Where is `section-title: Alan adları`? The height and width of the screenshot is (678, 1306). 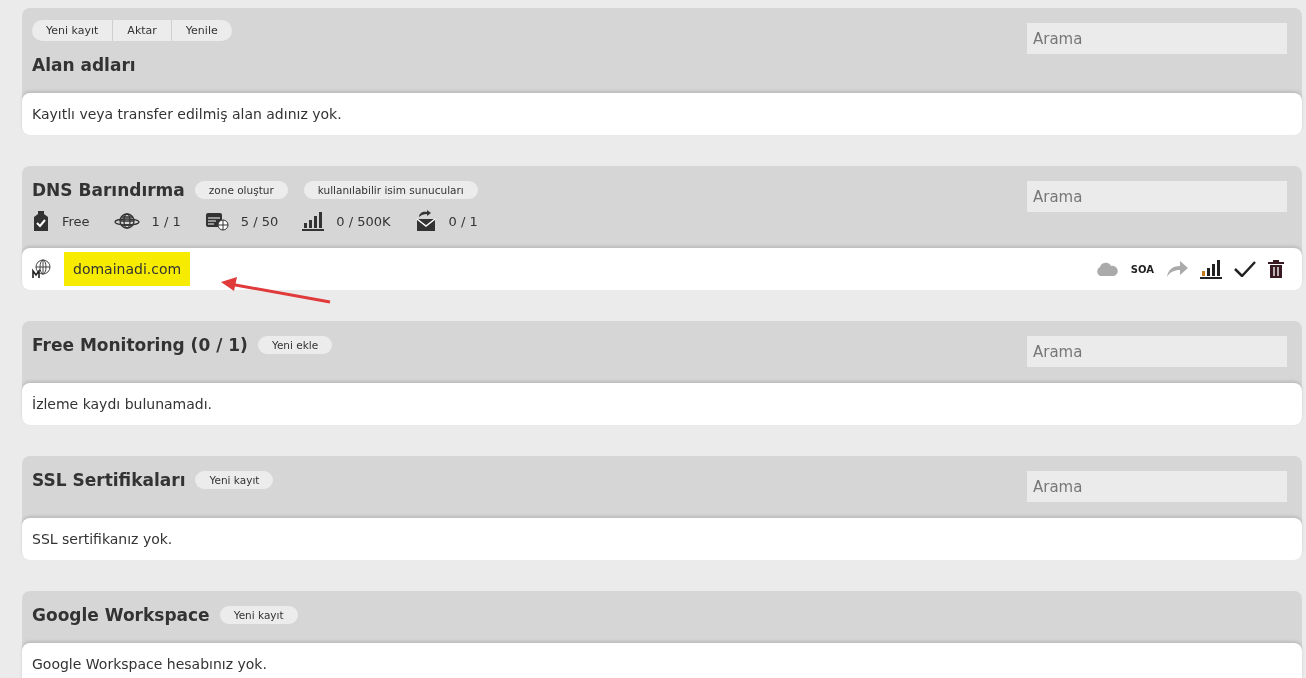
section-title: Alan adları is located at coordinates (84, 65).